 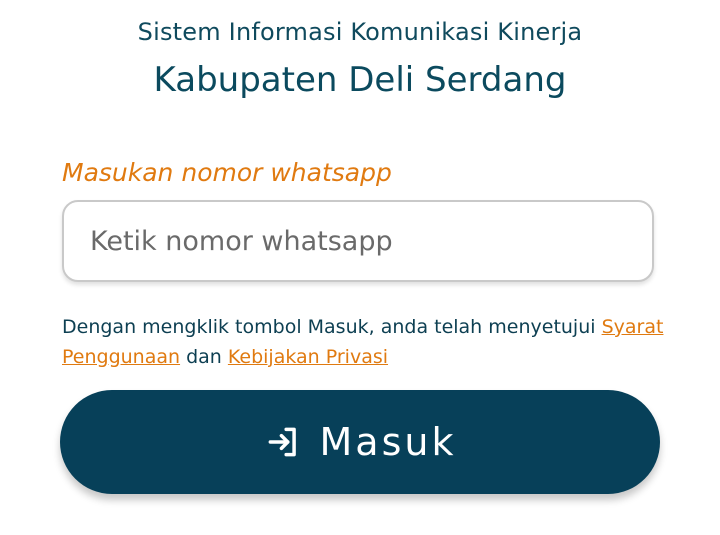 I want to click on login-icon, so click(x=283, y=442).